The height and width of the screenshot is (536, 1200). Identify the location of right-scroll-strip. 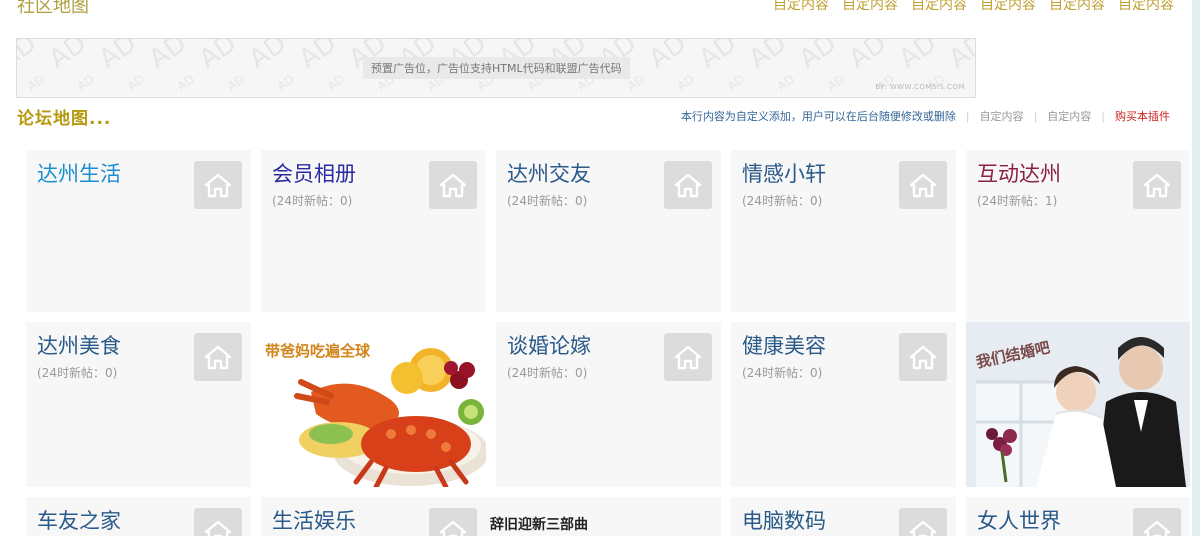
(1196, 268).